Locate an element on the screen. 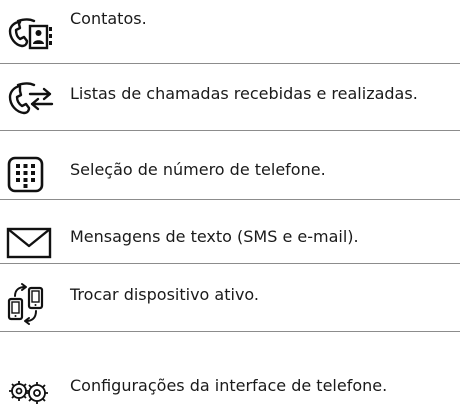 The width and height of the screenshot is (460, 418). keypad-icon is located at coordinates (30, 175).